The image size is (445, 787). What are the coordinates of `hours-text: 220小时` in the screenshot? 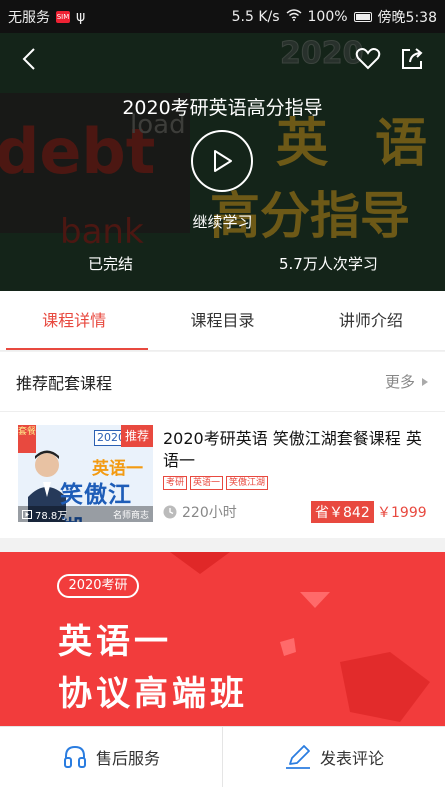 It's located at (209, 513).